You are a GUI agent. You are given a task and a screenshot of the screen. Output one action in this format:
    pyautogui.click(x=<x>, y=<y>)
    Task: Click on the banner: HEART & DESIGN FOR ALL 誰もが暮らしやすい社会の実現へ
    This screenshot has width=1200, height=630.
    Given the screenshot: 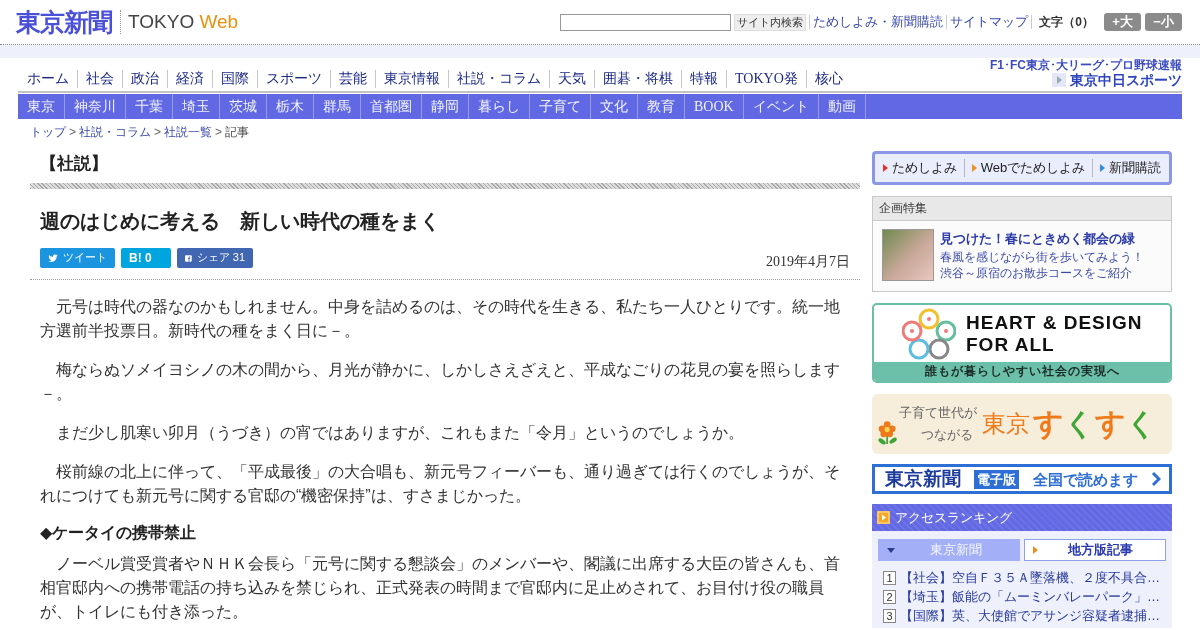 What is the action you would take?
    pyautogui.click(x=1022, y=343)
    